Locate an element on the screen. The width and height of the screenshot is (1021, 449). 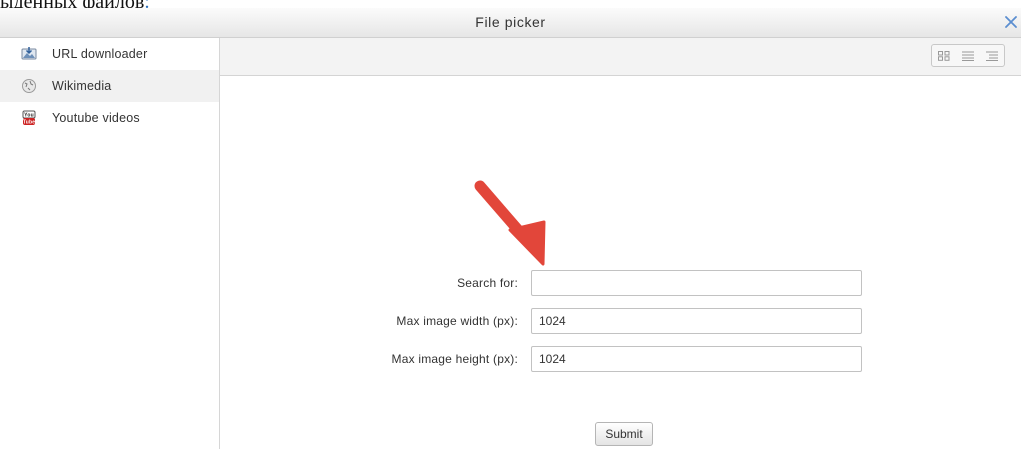
max-height-row: Max image height (px): is located at coordinates (620, 359).